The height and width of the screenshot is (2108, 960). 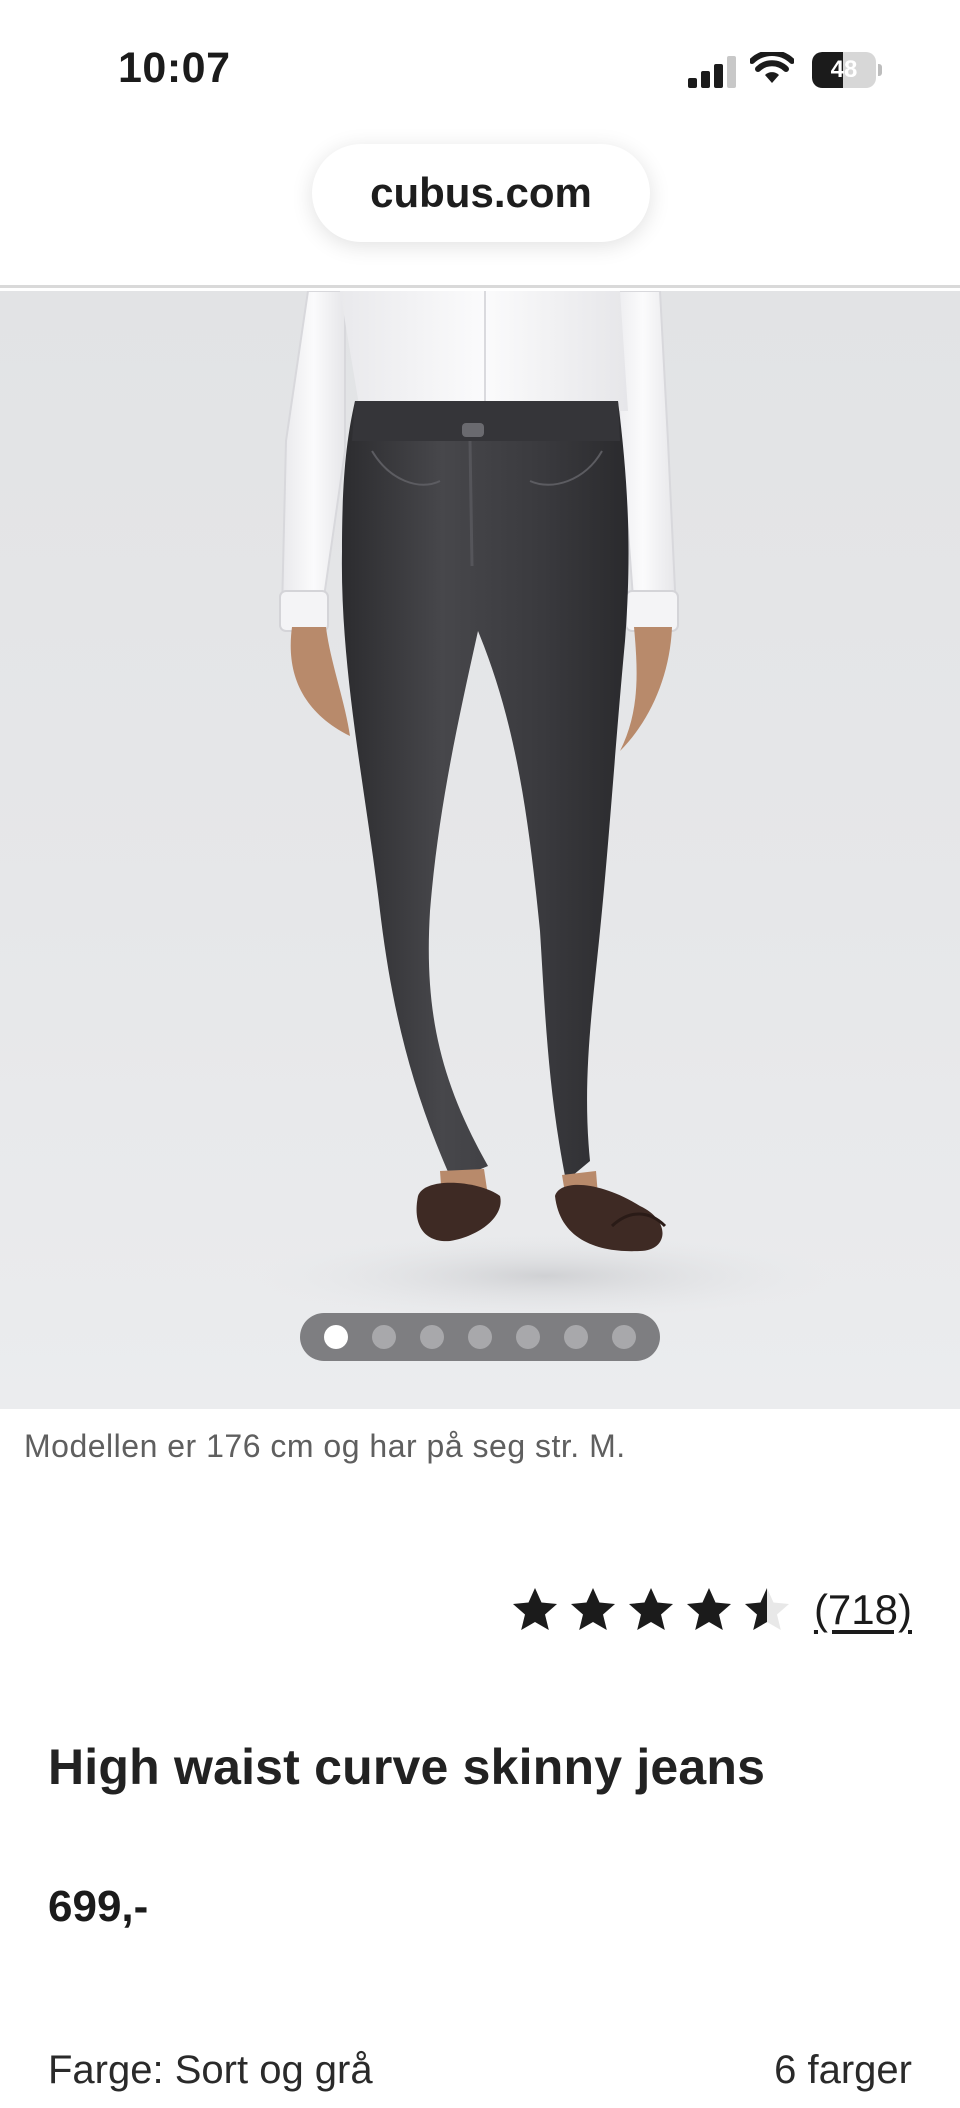 What do you see at coordinates (480, 70) in the screenshot?
I see `status-bar: 10:07 48` at bounding box center [480, 70].